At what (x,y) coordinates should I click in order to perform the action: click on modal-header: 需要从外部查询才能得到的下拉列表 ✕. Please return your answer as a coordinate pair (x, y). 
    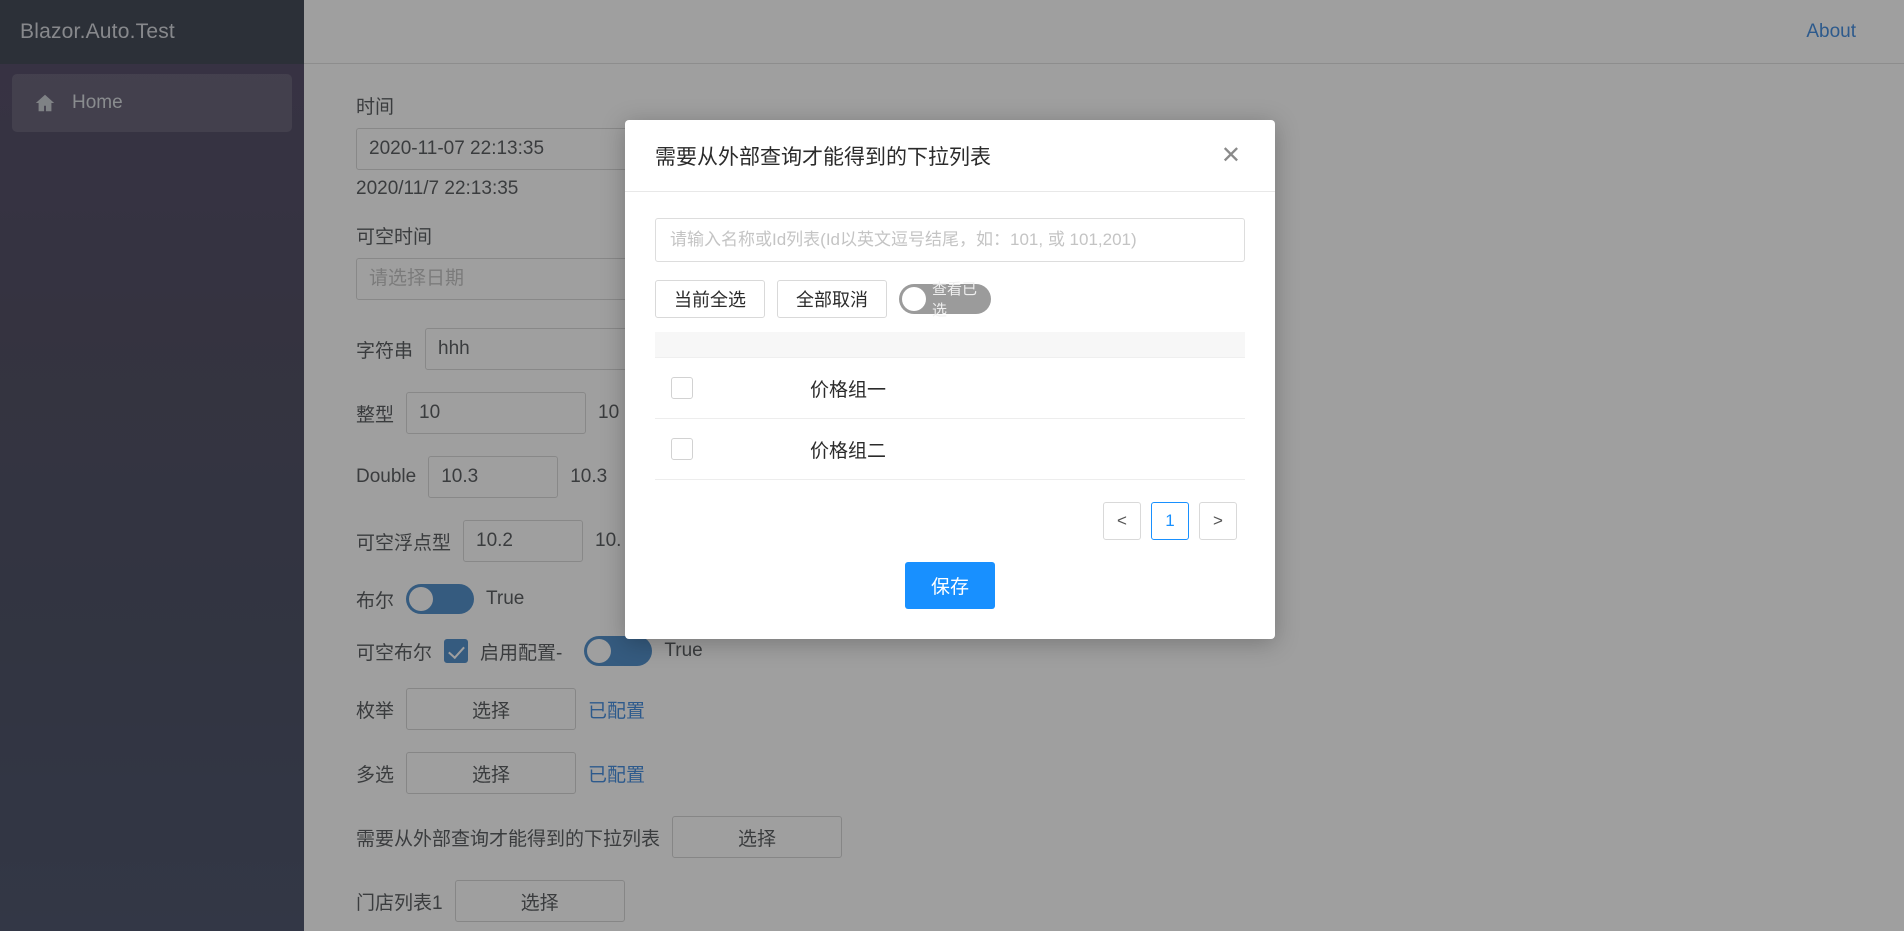
    Looking at the image, I should click on (950, 156).